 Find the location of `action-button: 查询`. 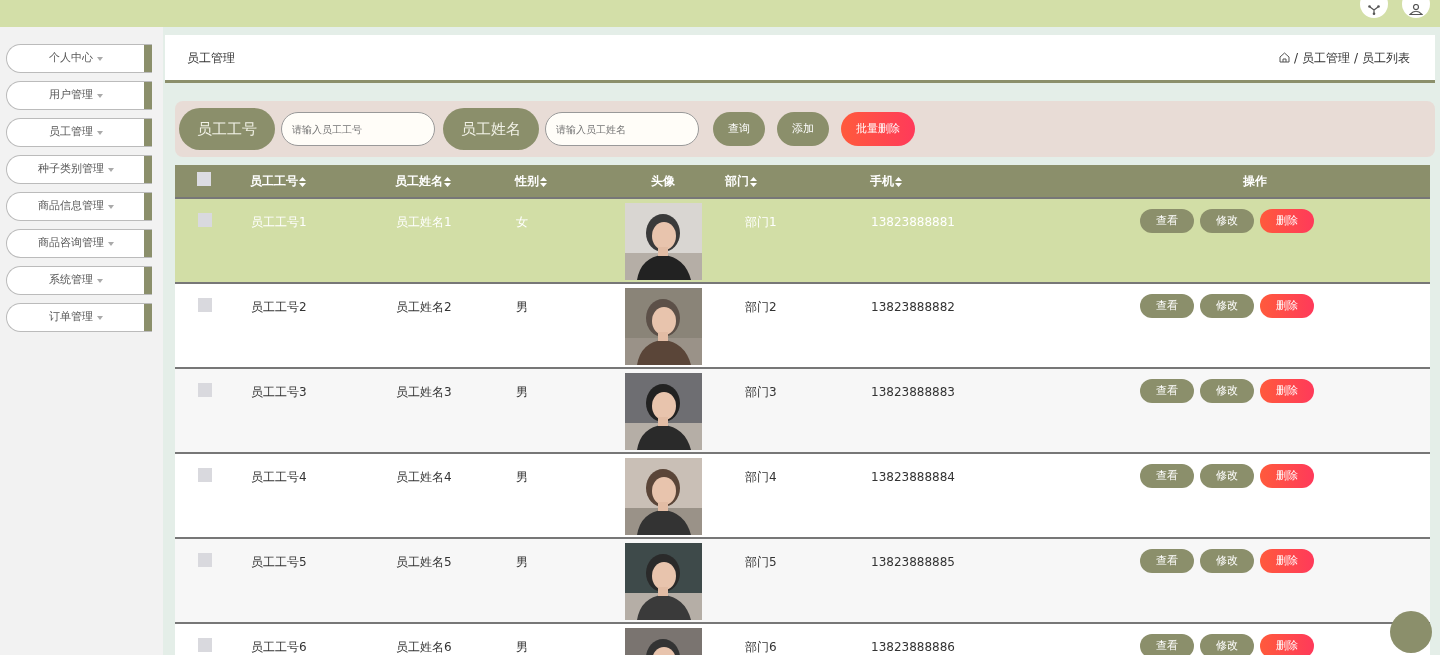

action-button: 查询 is located at coordinates (739, 129).